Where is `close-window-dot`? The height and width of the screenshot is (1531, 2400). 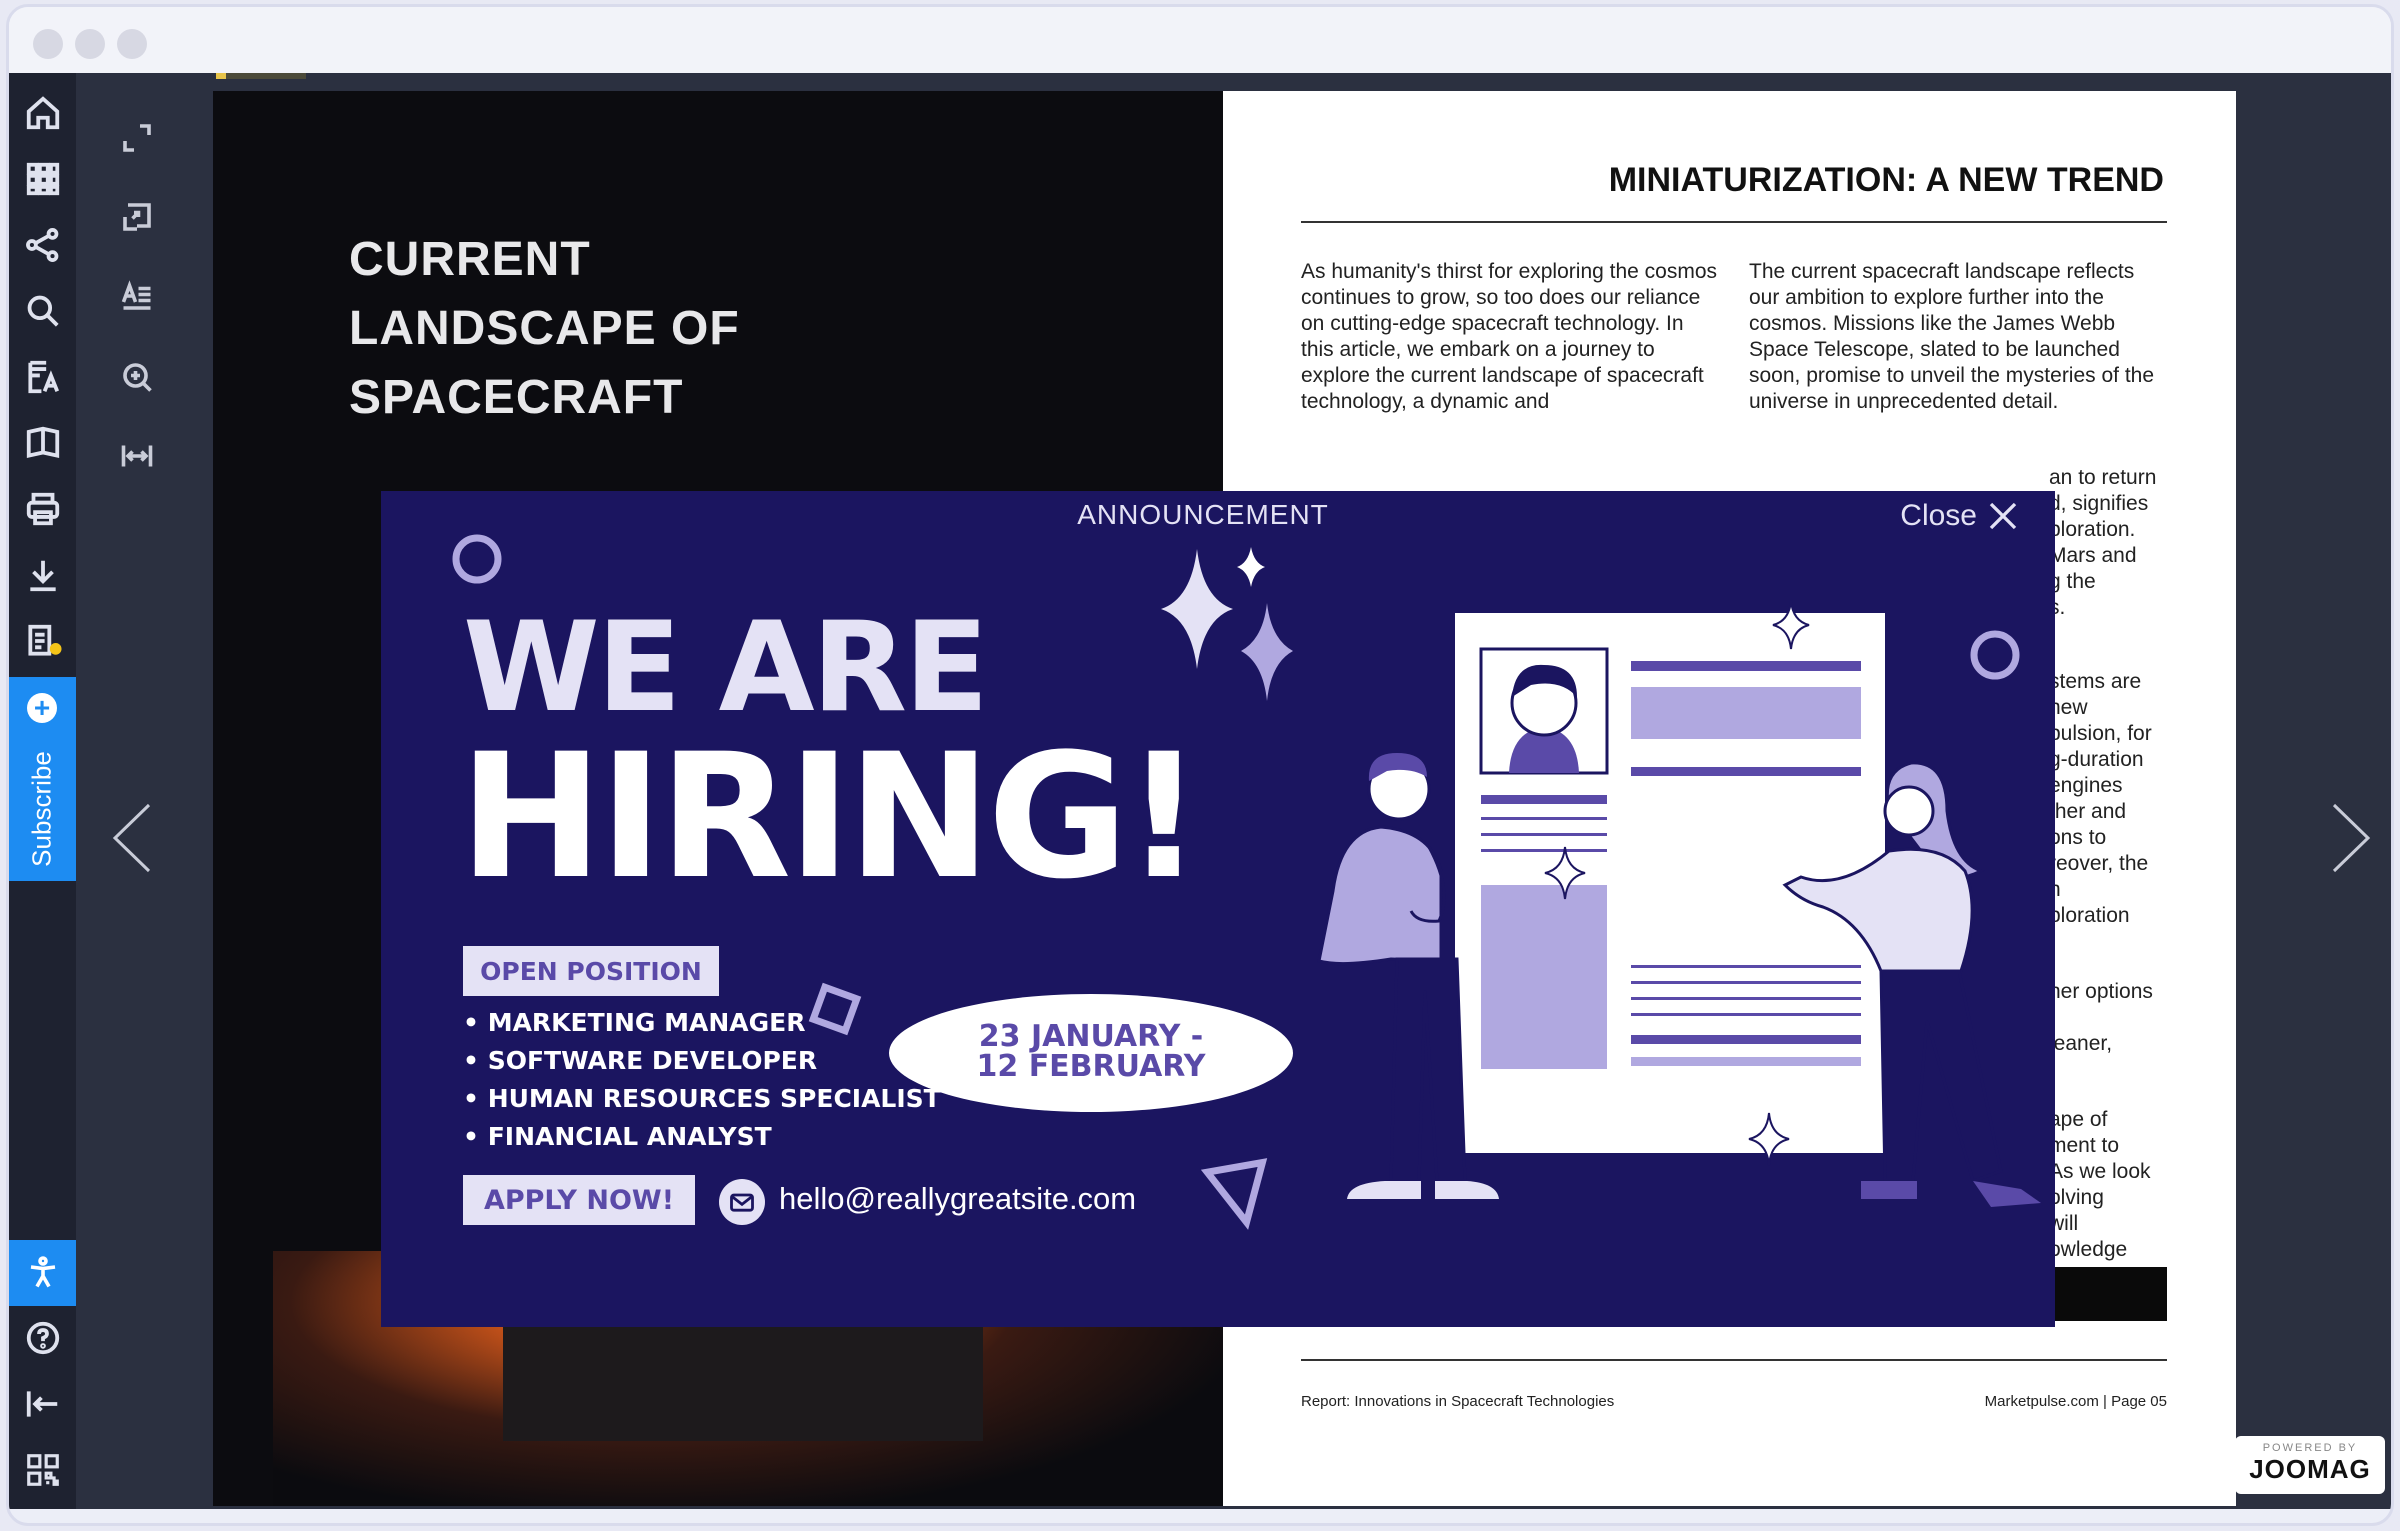
close-window-dot is located at coordinates (48, 44).